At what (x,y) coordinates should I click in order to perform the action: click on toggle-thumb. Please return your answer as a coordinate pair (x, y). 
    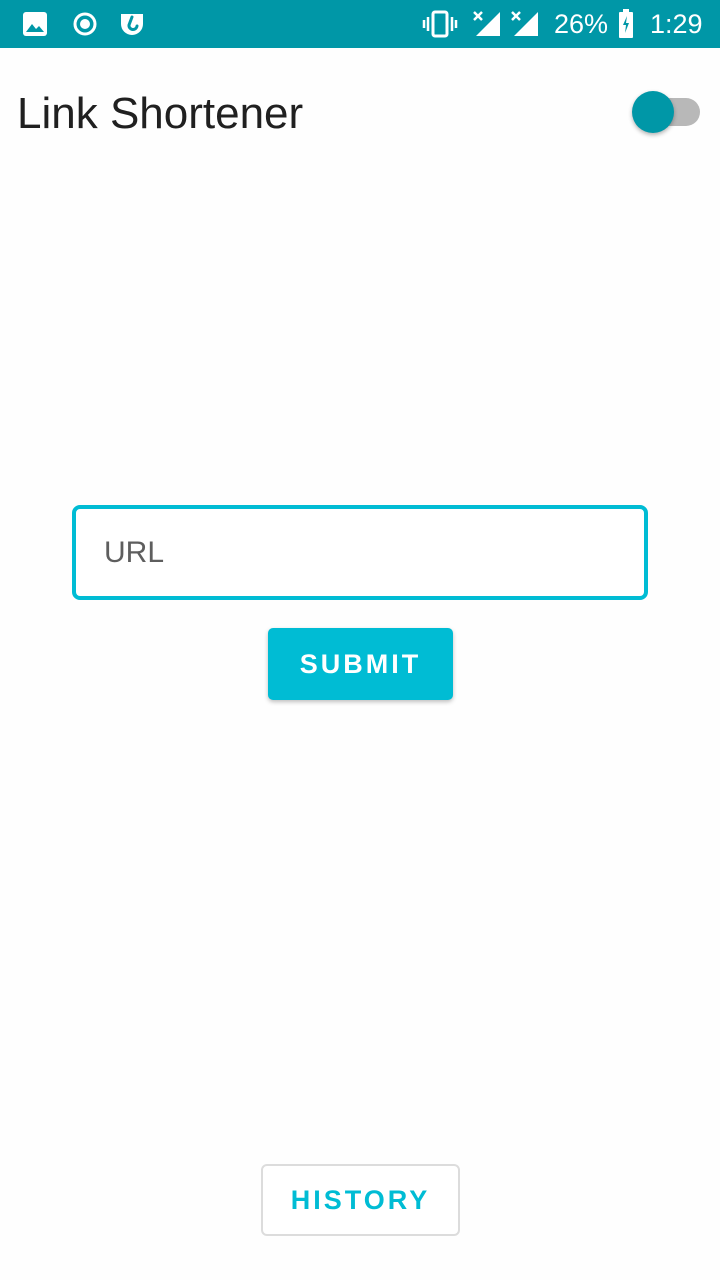
    Looking at the image, I should click on (653, 112).